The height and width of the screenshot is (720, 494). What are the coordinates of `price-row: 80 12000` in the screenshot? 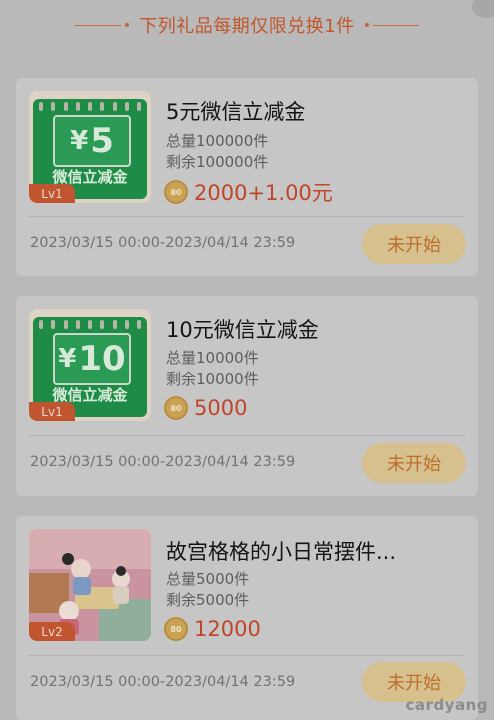 It's located at (212, 629).